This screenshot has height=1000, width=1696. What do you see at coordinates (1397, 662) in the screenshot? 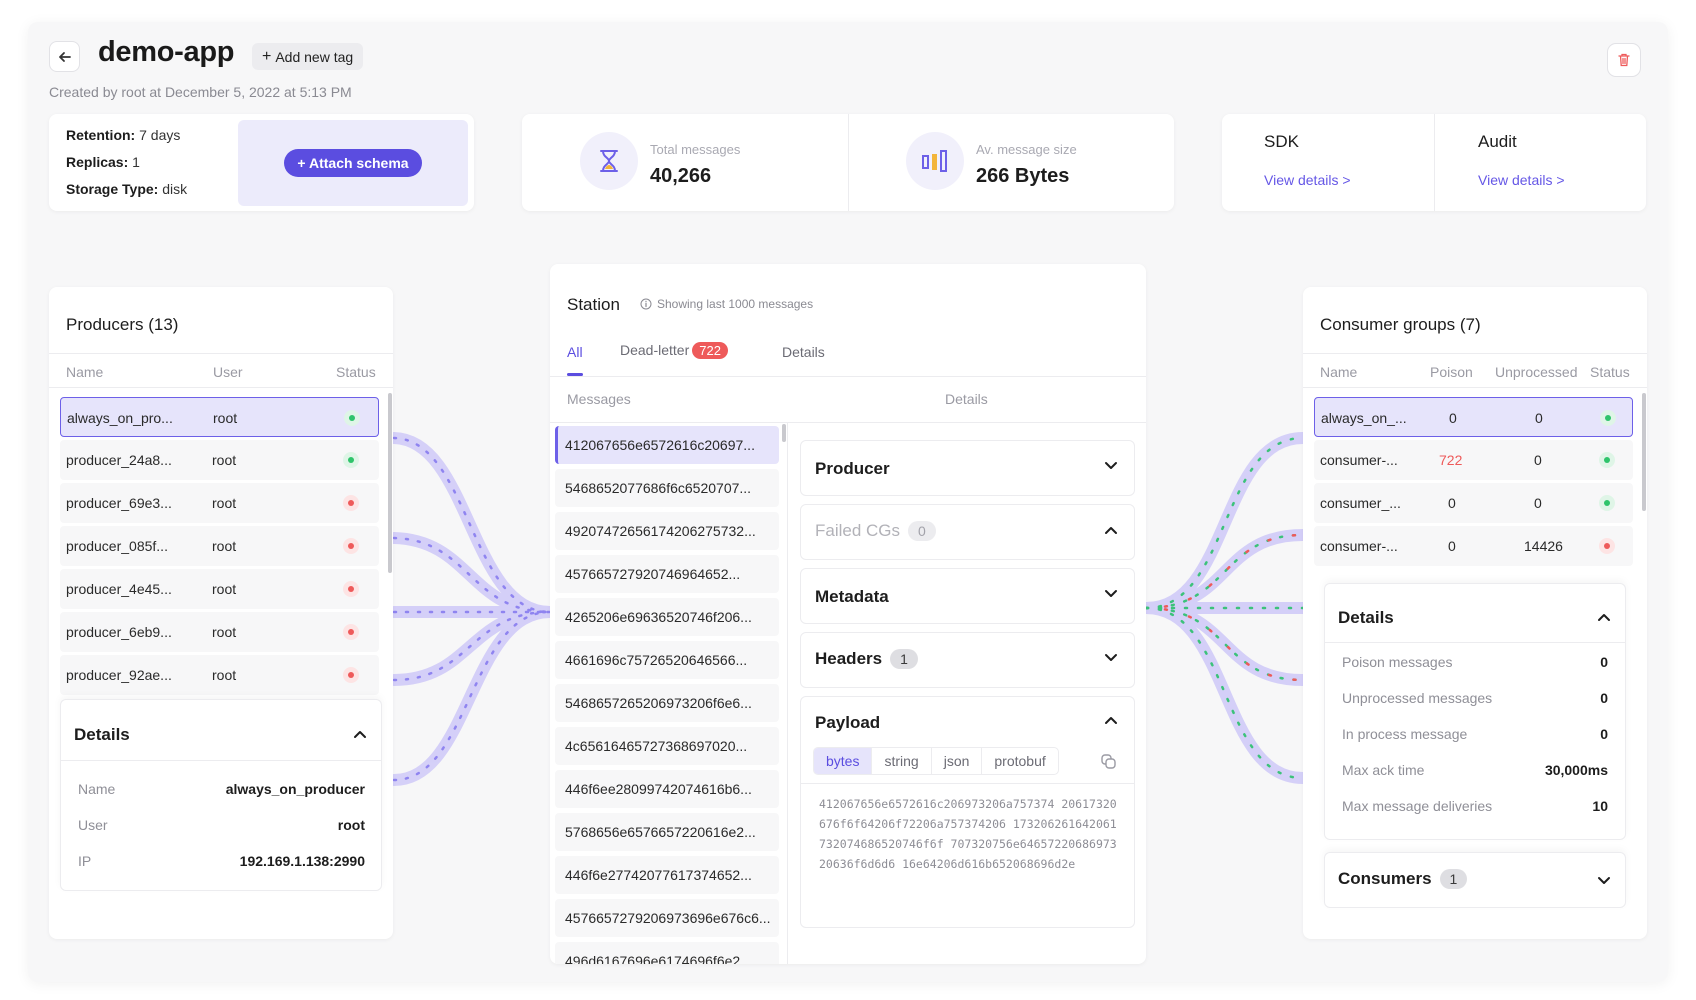
I see `poison-messages-key: Poison messages` at bounding box center [1397, 662].